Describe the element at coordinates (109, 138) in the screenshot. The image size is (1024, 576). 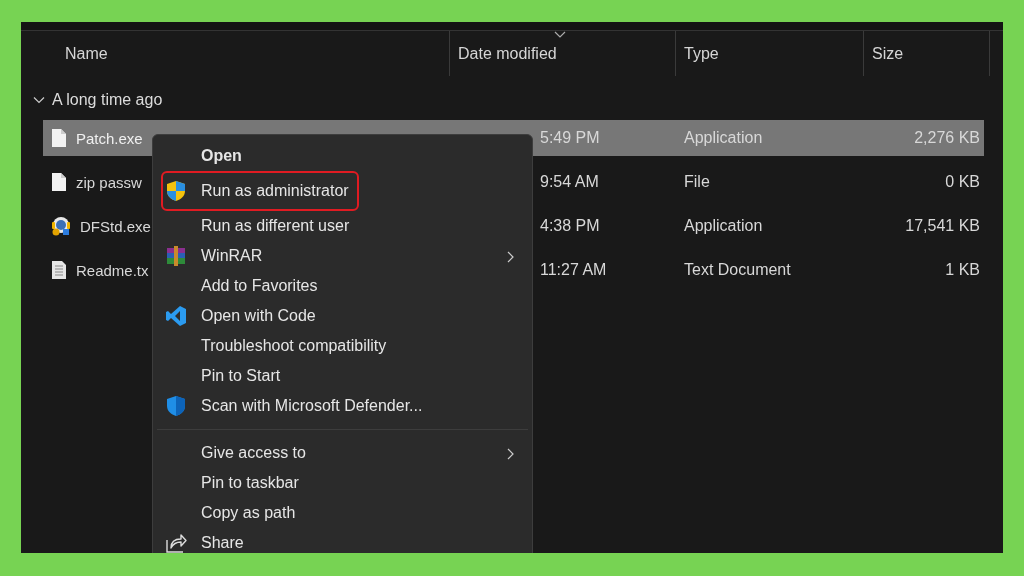
I see `file-name: Patch.exe` at that location.